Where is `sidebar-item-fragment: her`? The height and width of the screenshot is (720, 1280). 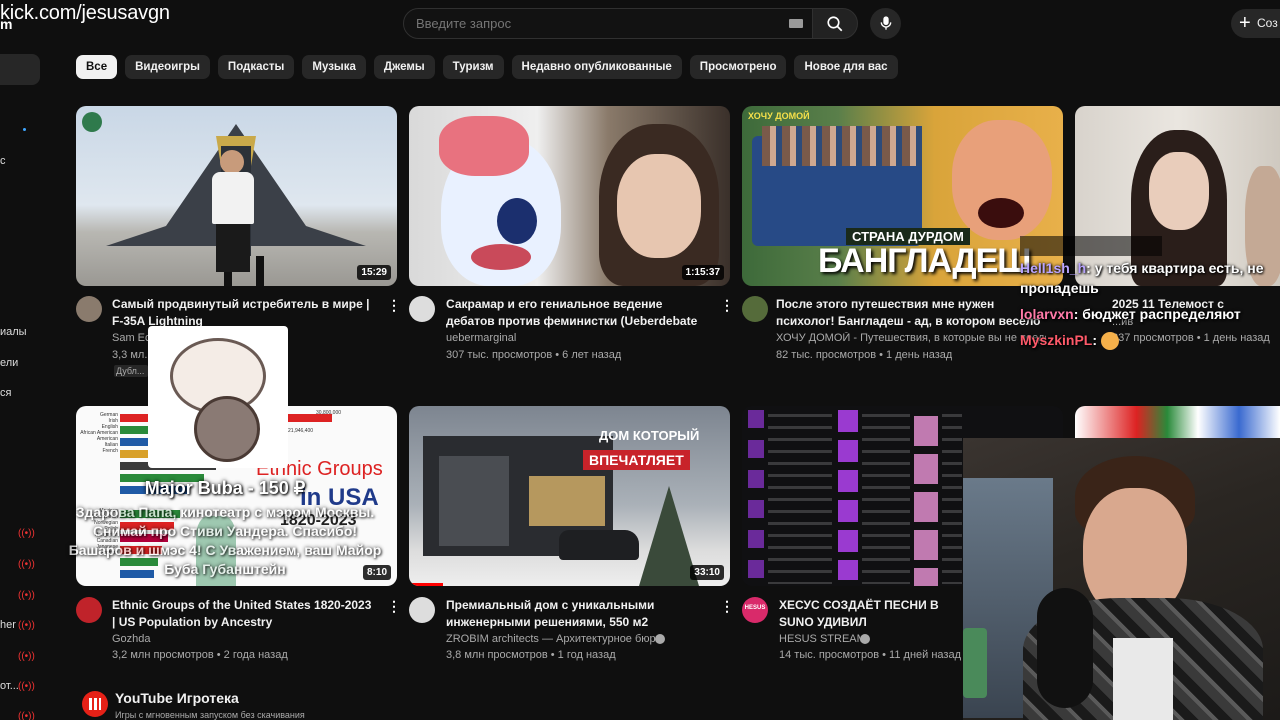
sidebar-item-fragment: her is located at coordinates (8, 625).